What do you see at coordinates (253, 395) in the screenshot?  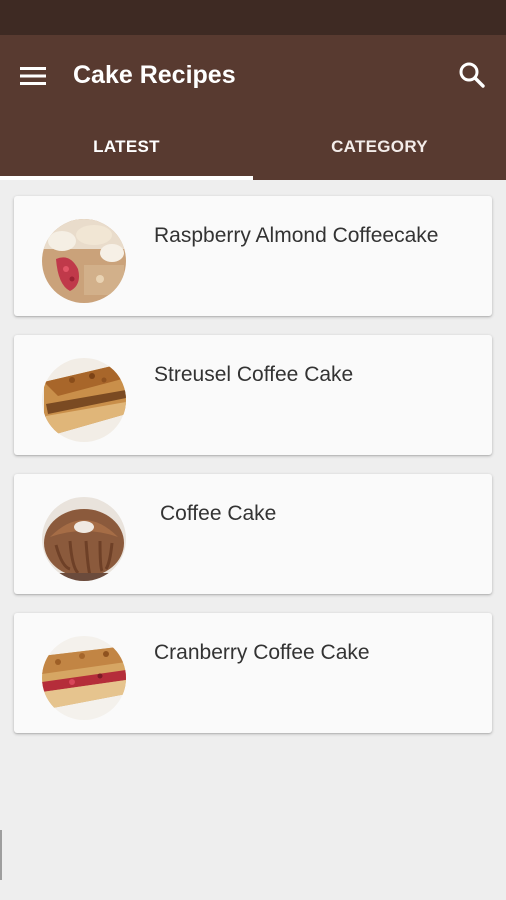 I see `recipe-card: Streusel Coffee Cake` at bounding box center [253, 395].